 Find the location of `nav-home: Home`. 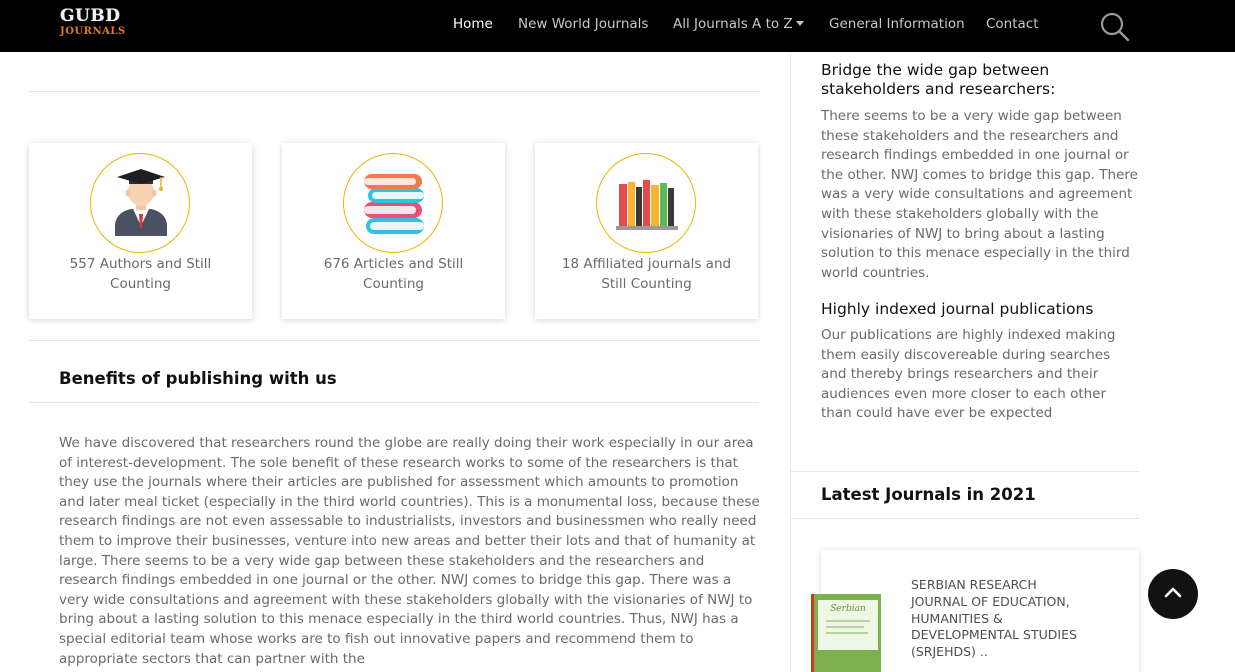

nav-home: Home is located at coordinates (473, 24).